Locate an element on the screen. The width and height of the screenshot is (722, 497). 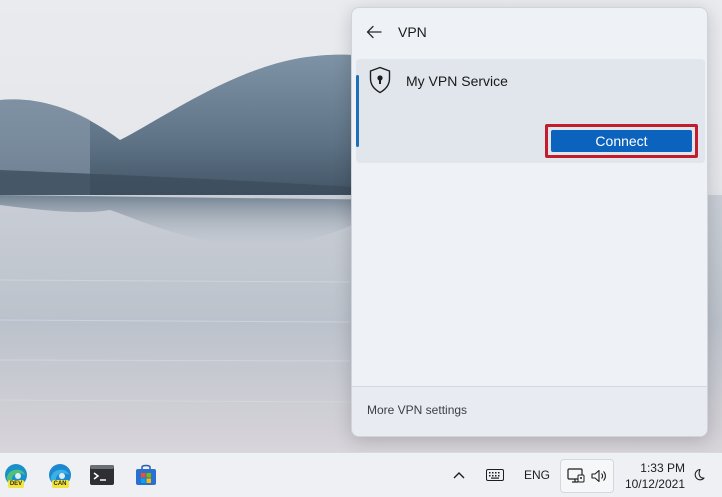
touch-keyboard-button is located at coordinates (495, 475).